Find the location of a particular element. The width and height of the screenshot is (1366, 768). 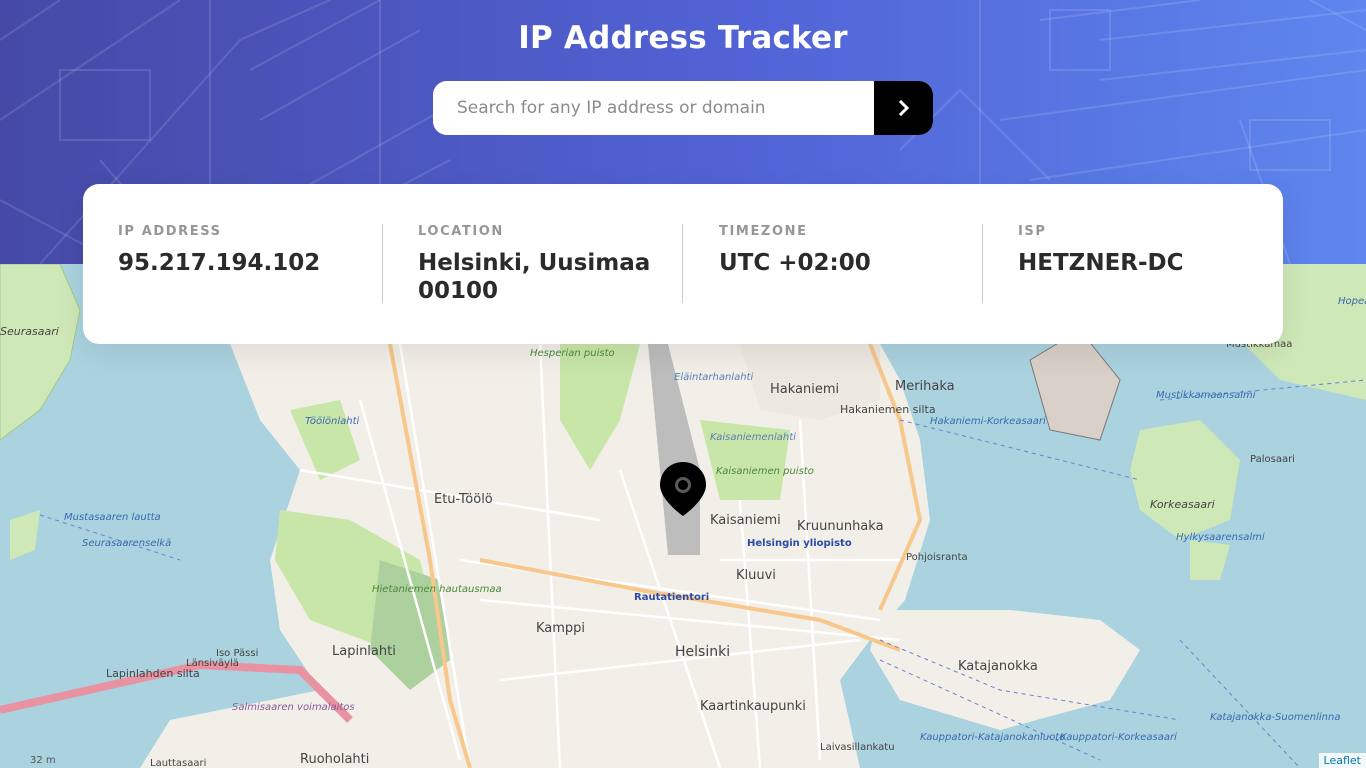

map-label: Hesperian puisto is located at coordinates (572, 353).